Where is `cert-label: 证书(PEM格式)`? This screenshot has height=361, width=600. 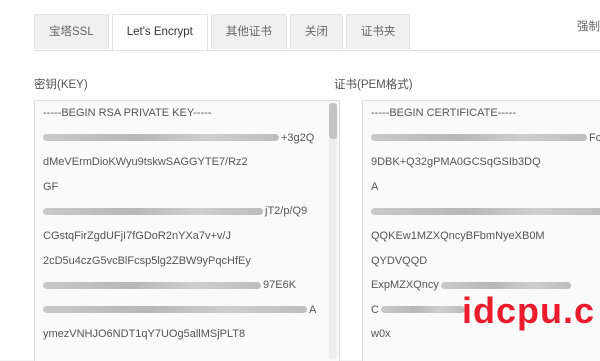 cert-label: 证书(PEM格式) is located at coordinates (373, 85).